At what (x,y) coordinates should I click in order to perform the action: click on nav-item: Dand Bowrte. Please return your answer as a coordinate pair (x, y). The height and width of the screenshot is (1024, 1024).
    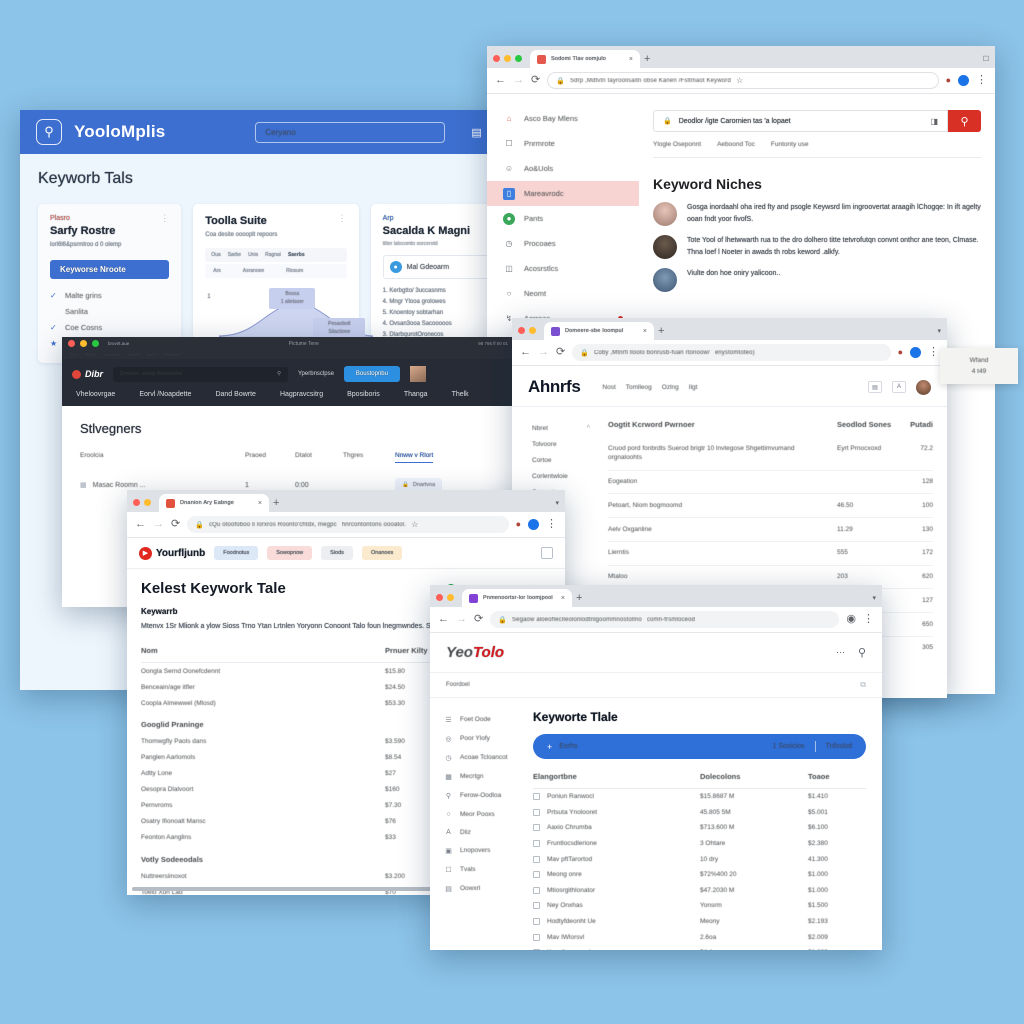
    Looking at the image, I should click on (235, 394).